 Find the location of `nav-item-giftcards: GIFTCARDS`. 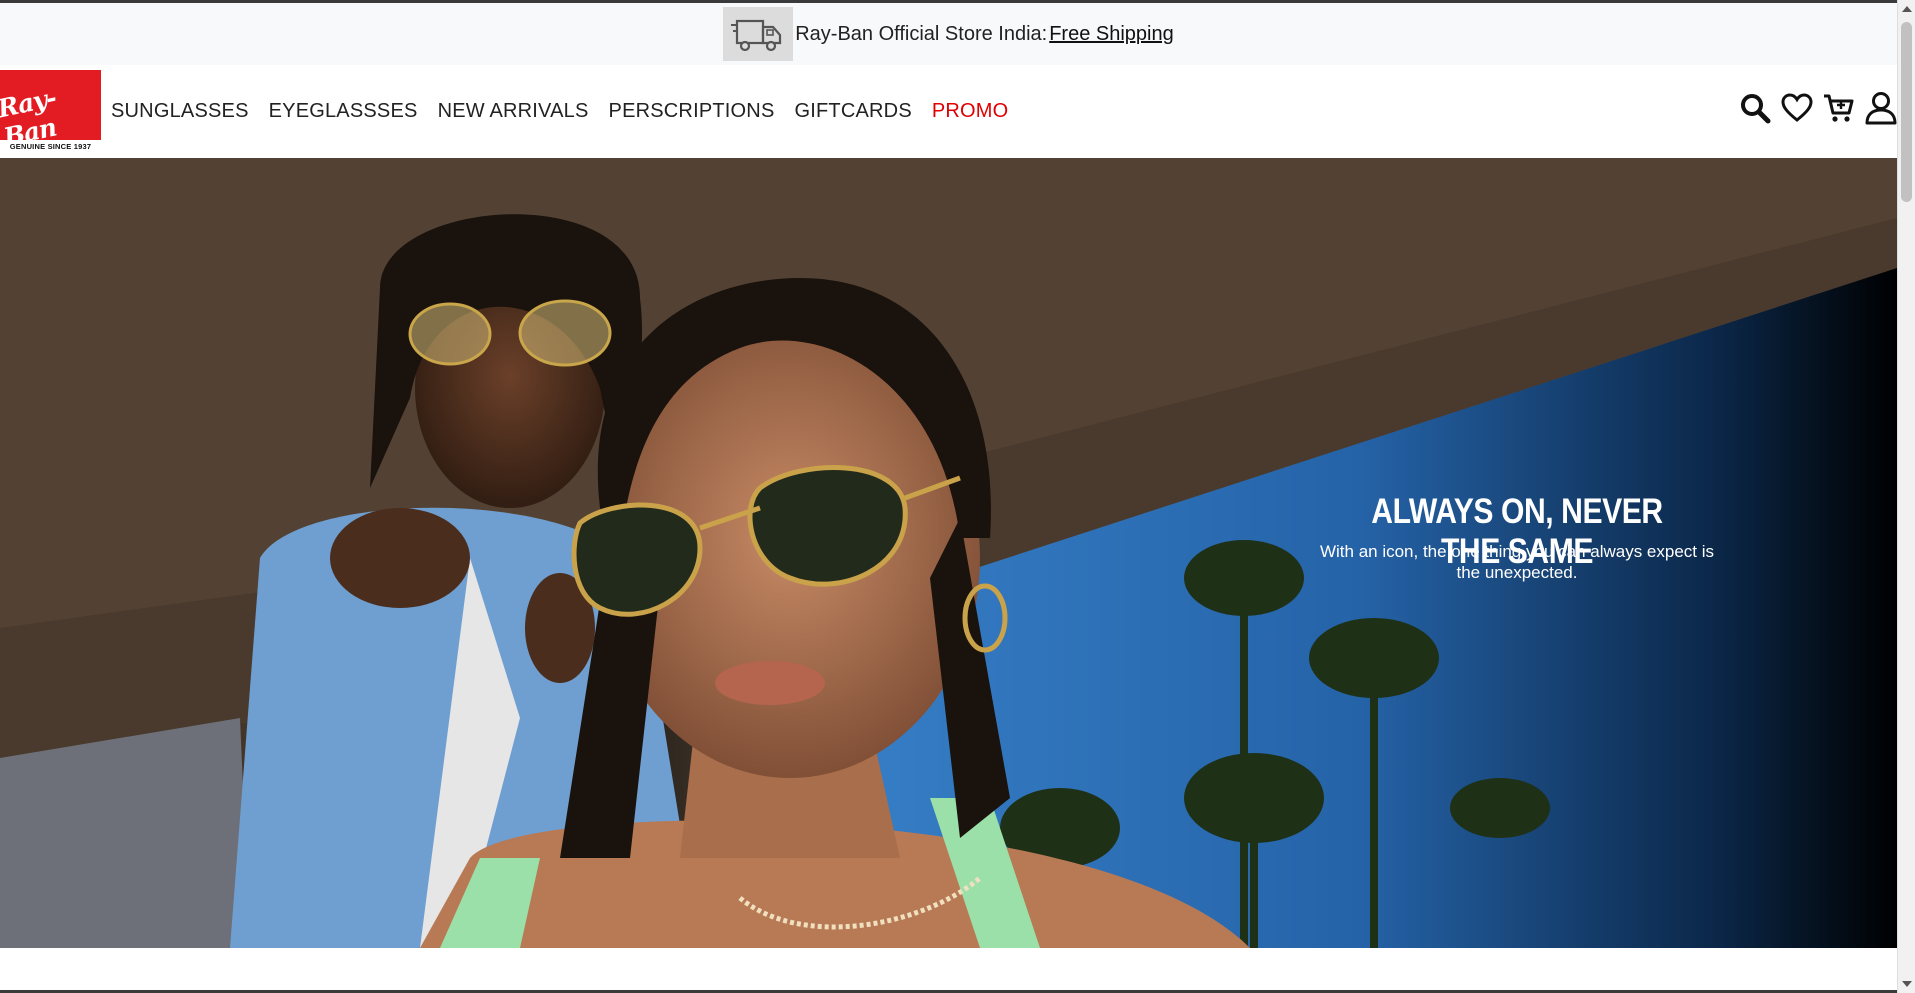

nav-item-giftcards: GIFTCARDS is located at coordinates (853, 111).